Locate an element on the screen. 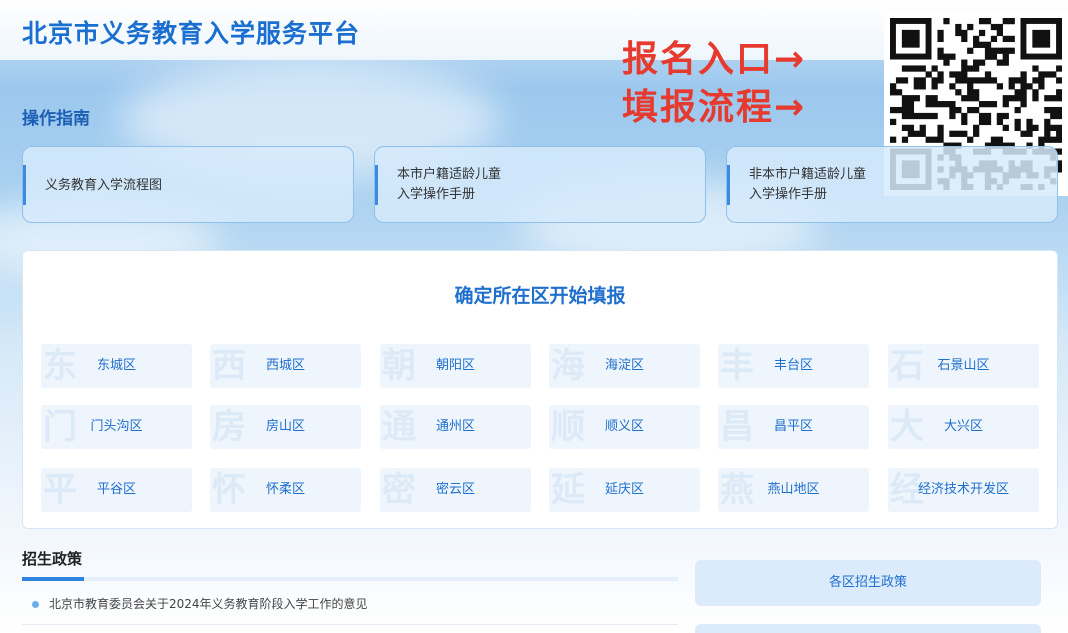 Image resolution: width=1068 pixels, height=633 pixels. district-label: 延庆区 is located at coordinates (624, 489).